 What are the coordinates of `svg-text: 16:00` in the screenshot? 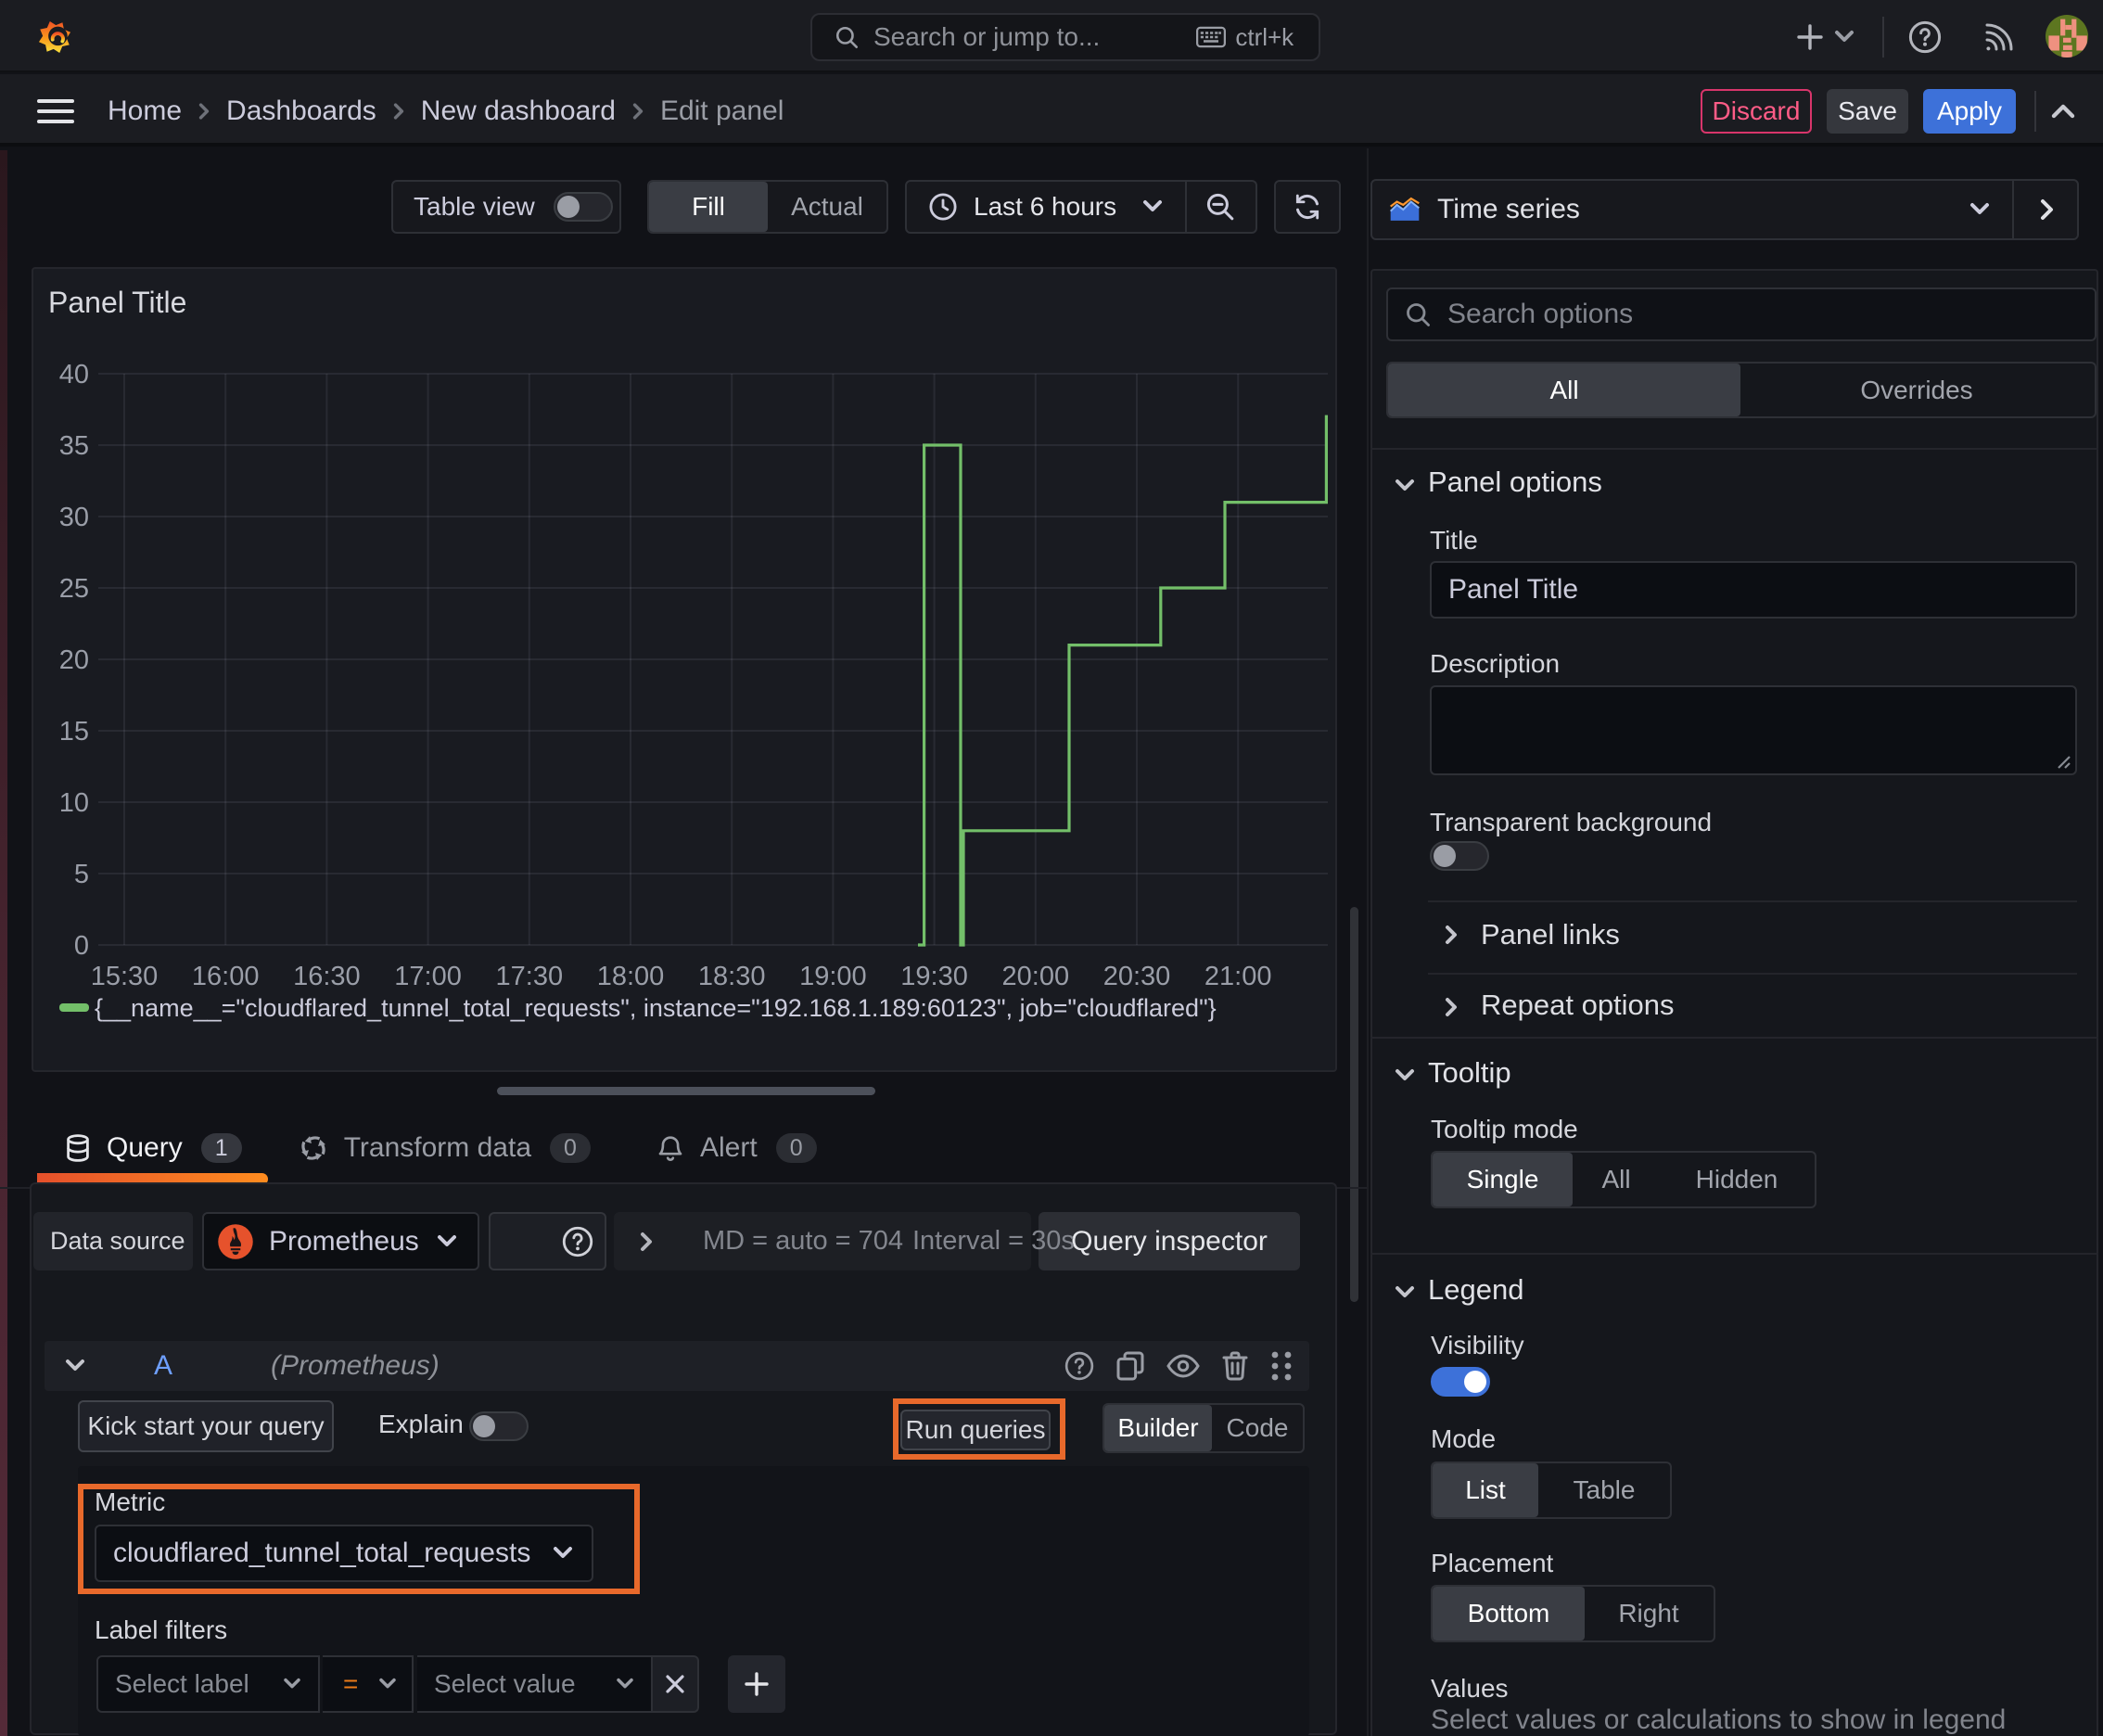 It's located at (226, 976).